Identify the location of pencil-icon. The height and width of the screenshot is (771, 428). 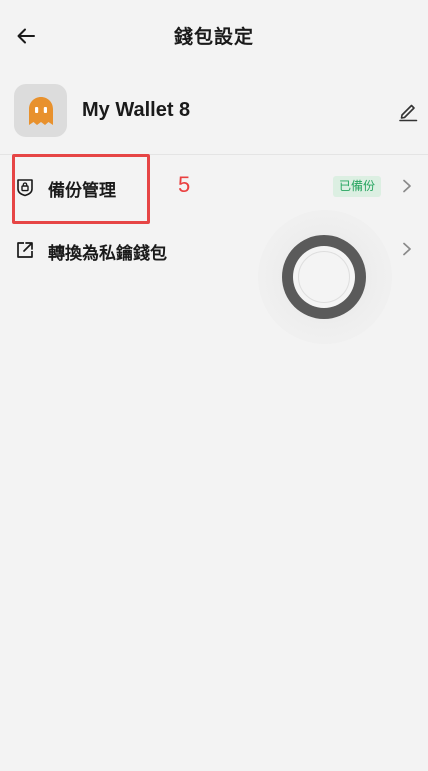
(408, 113).